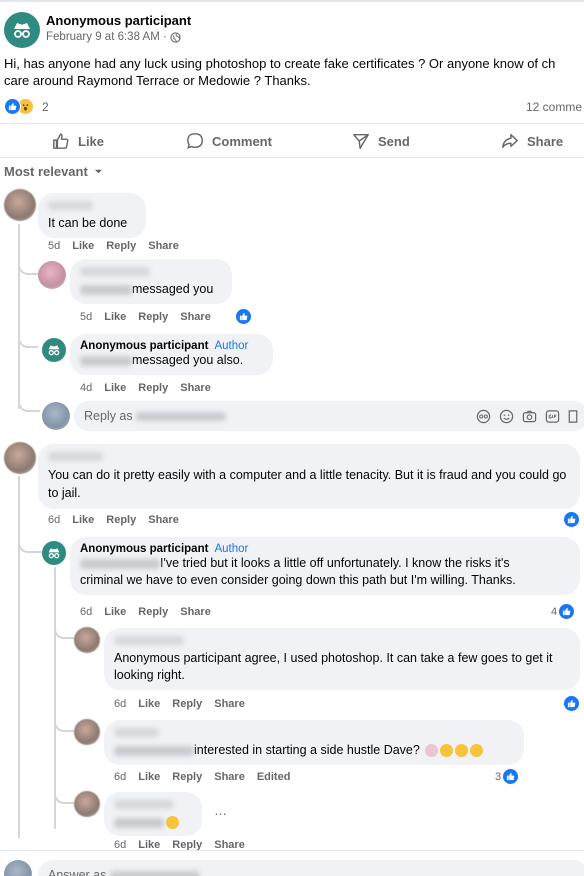 The image size is (584, 876). Describe the element at coordinates (532, 141) in the screenshot. I see `share-button: Share` at that location.